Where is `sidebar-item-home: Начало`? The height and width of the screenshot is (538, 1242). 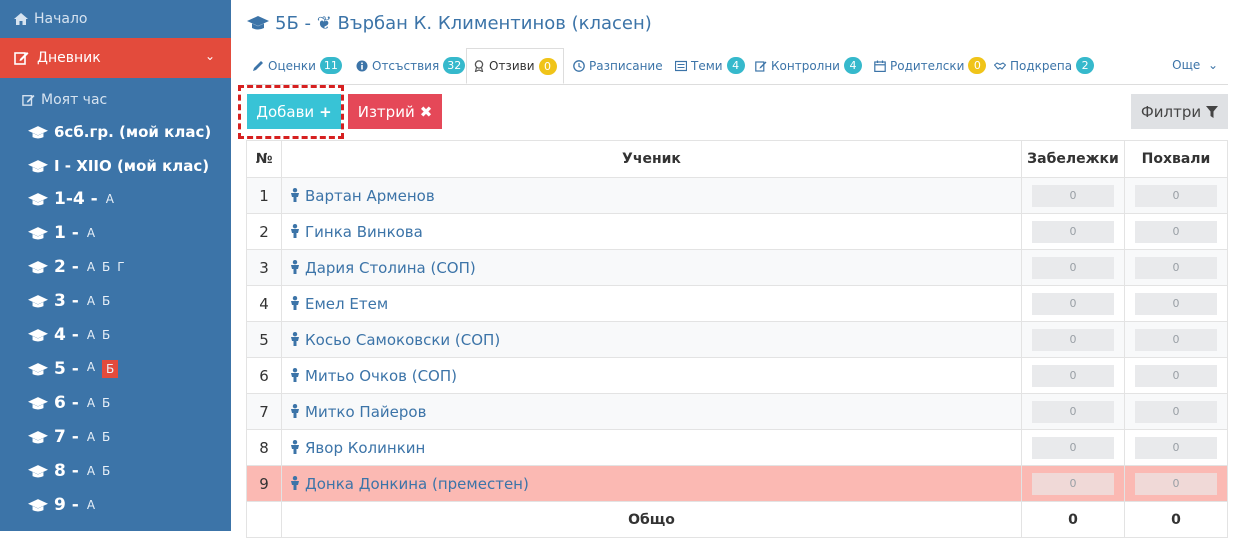 sidebar-item-home: Начало is located at coordinates (115, 19).